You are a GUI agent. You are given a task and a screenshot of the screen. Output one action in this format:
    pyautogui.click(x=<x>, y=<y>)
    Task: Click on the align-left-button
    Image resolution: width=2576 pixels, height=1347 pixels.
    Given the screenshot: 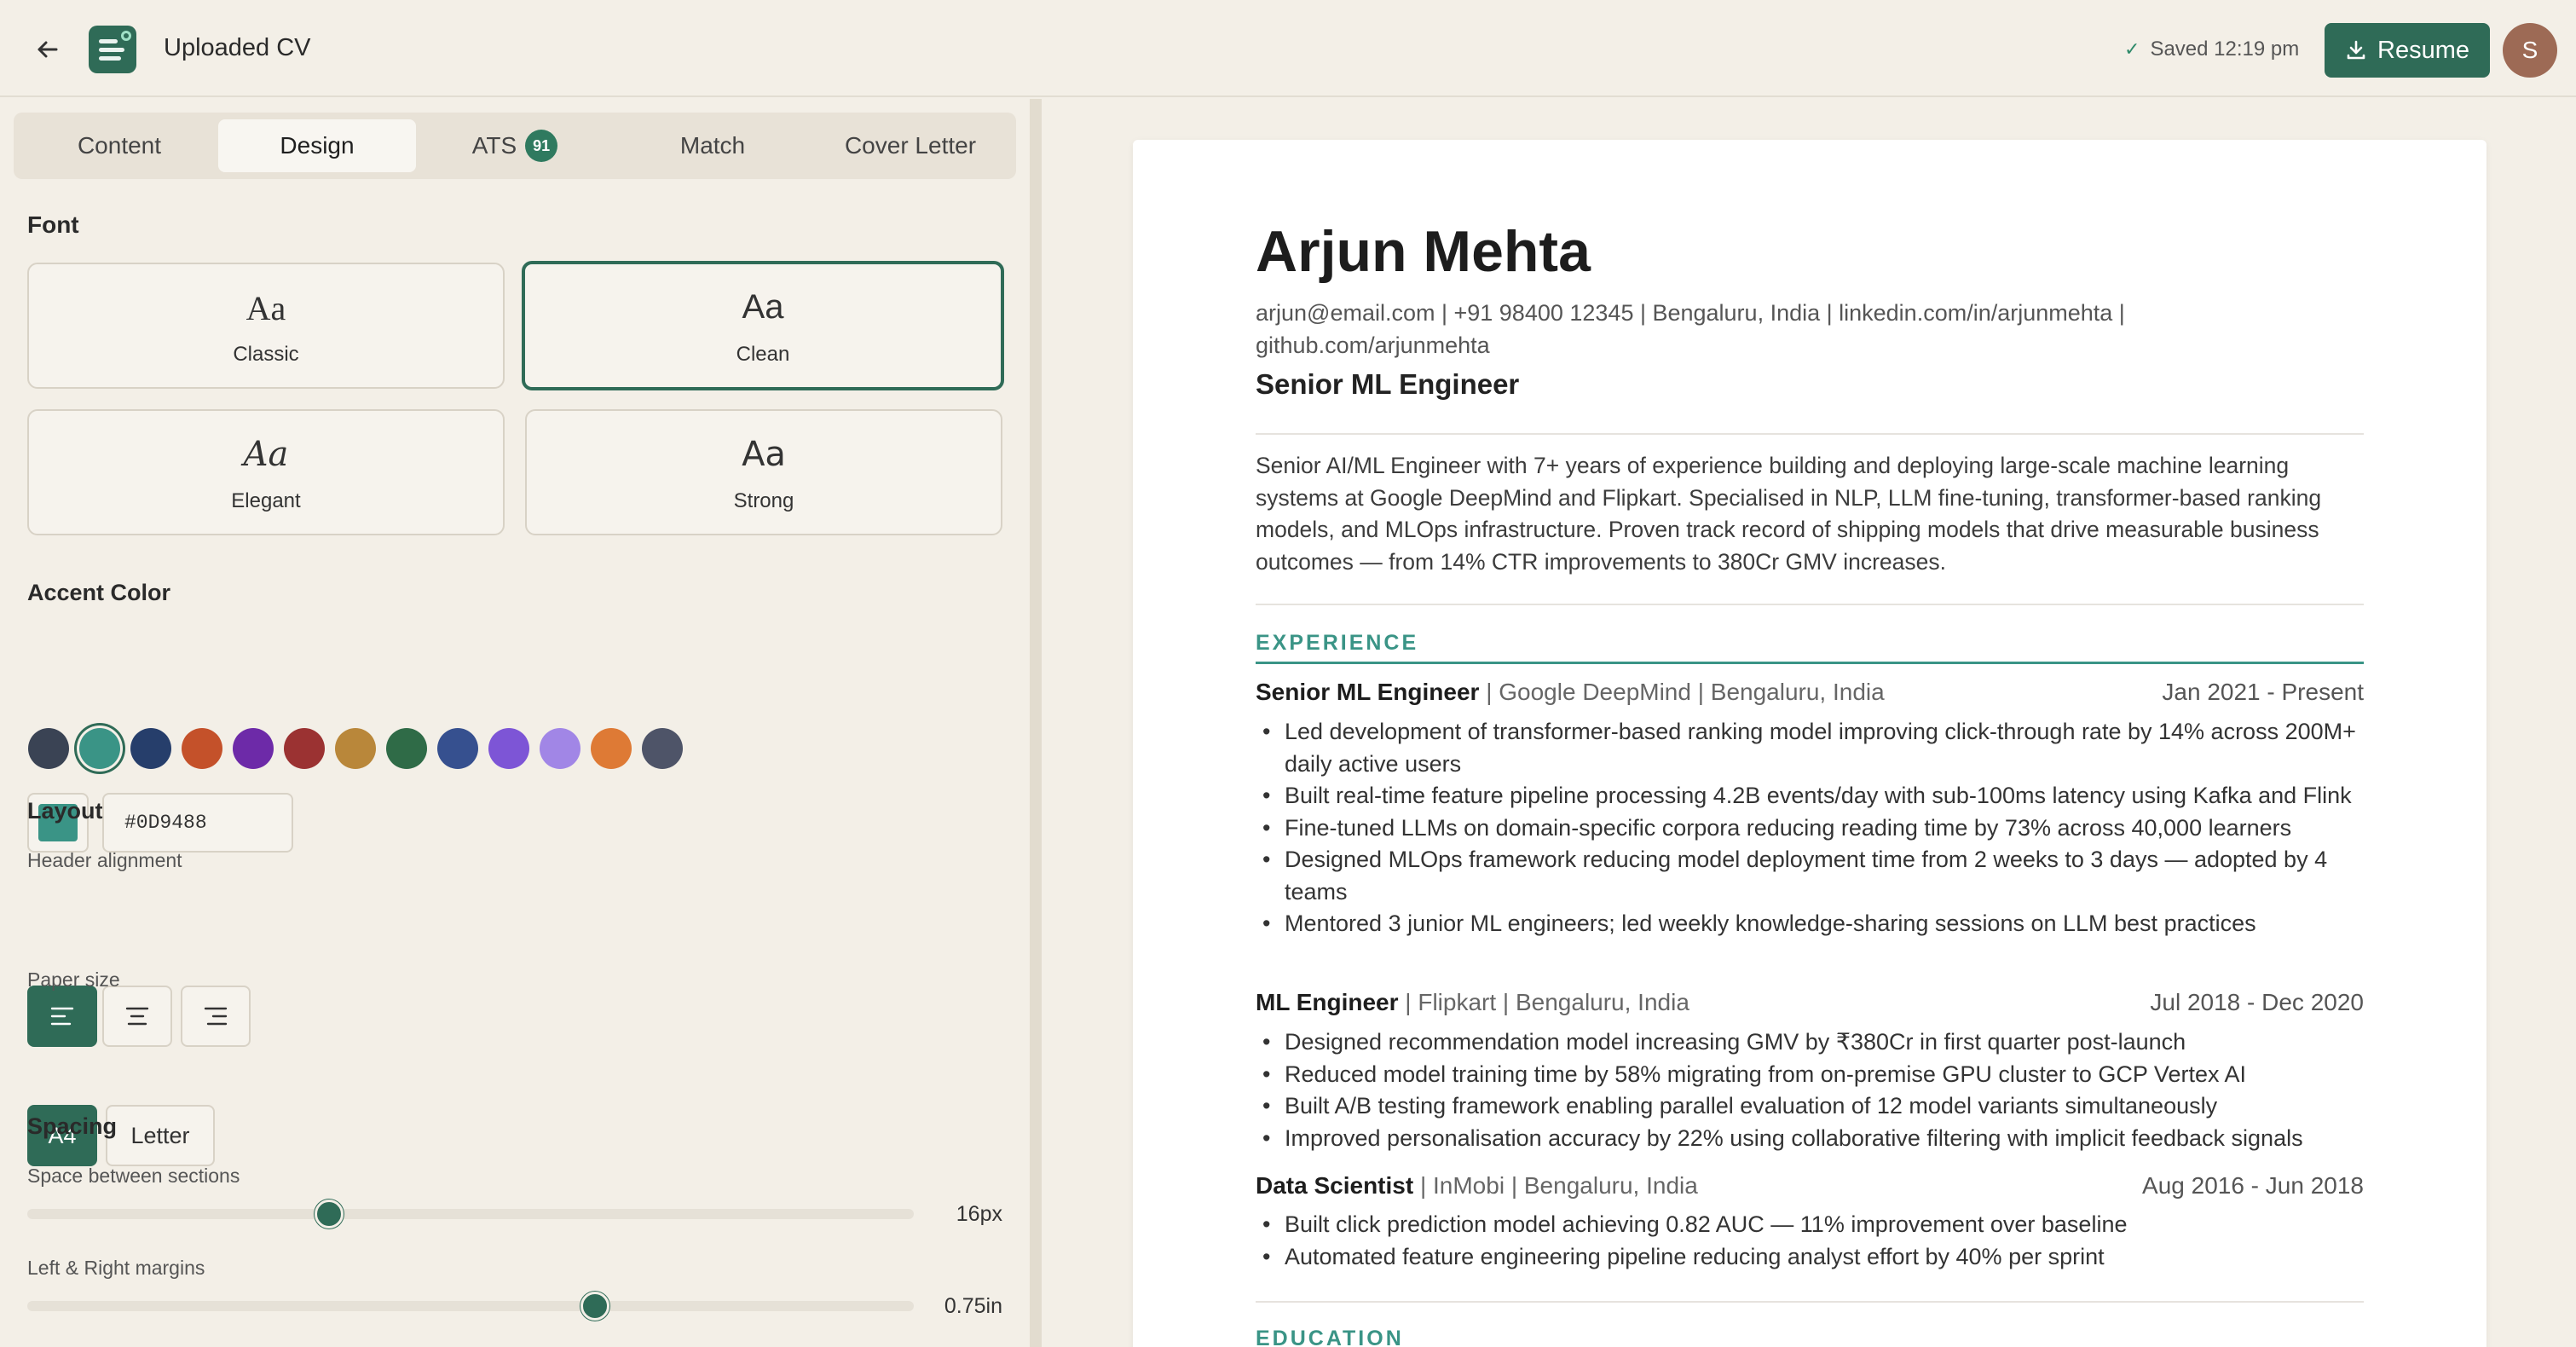 What is the action you would take?
    pyautogui.click(x=62, y=1017)
    